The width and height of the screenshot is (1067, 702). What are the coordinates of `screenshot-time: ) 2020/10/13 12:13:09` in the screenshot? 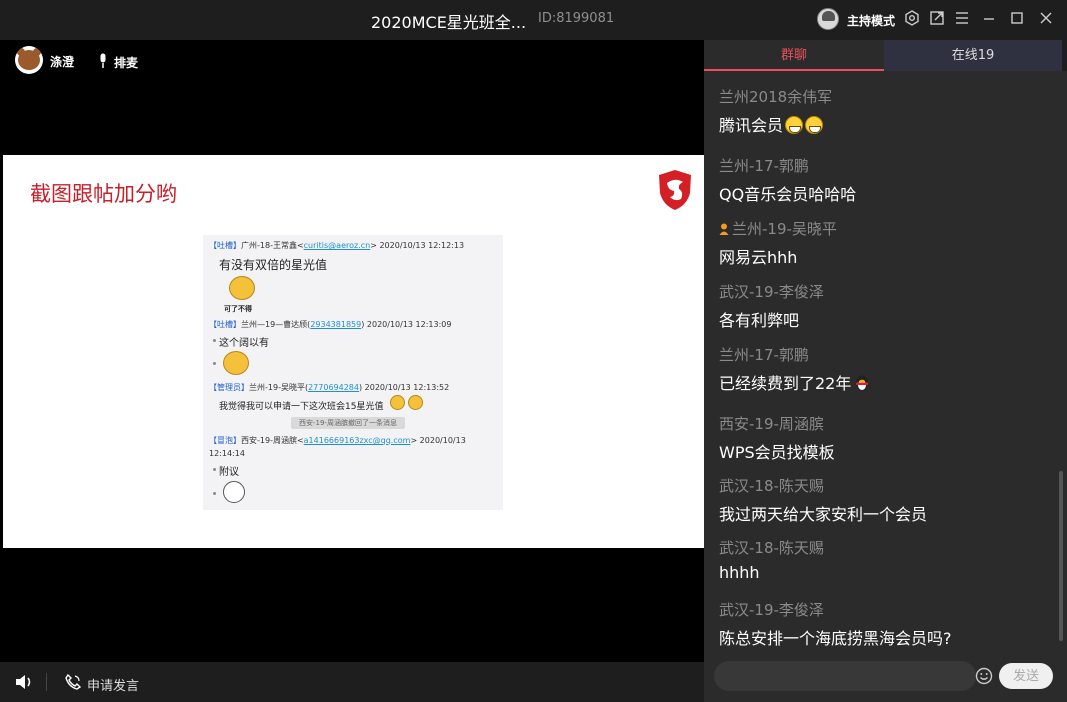 It's located at (406, 324).